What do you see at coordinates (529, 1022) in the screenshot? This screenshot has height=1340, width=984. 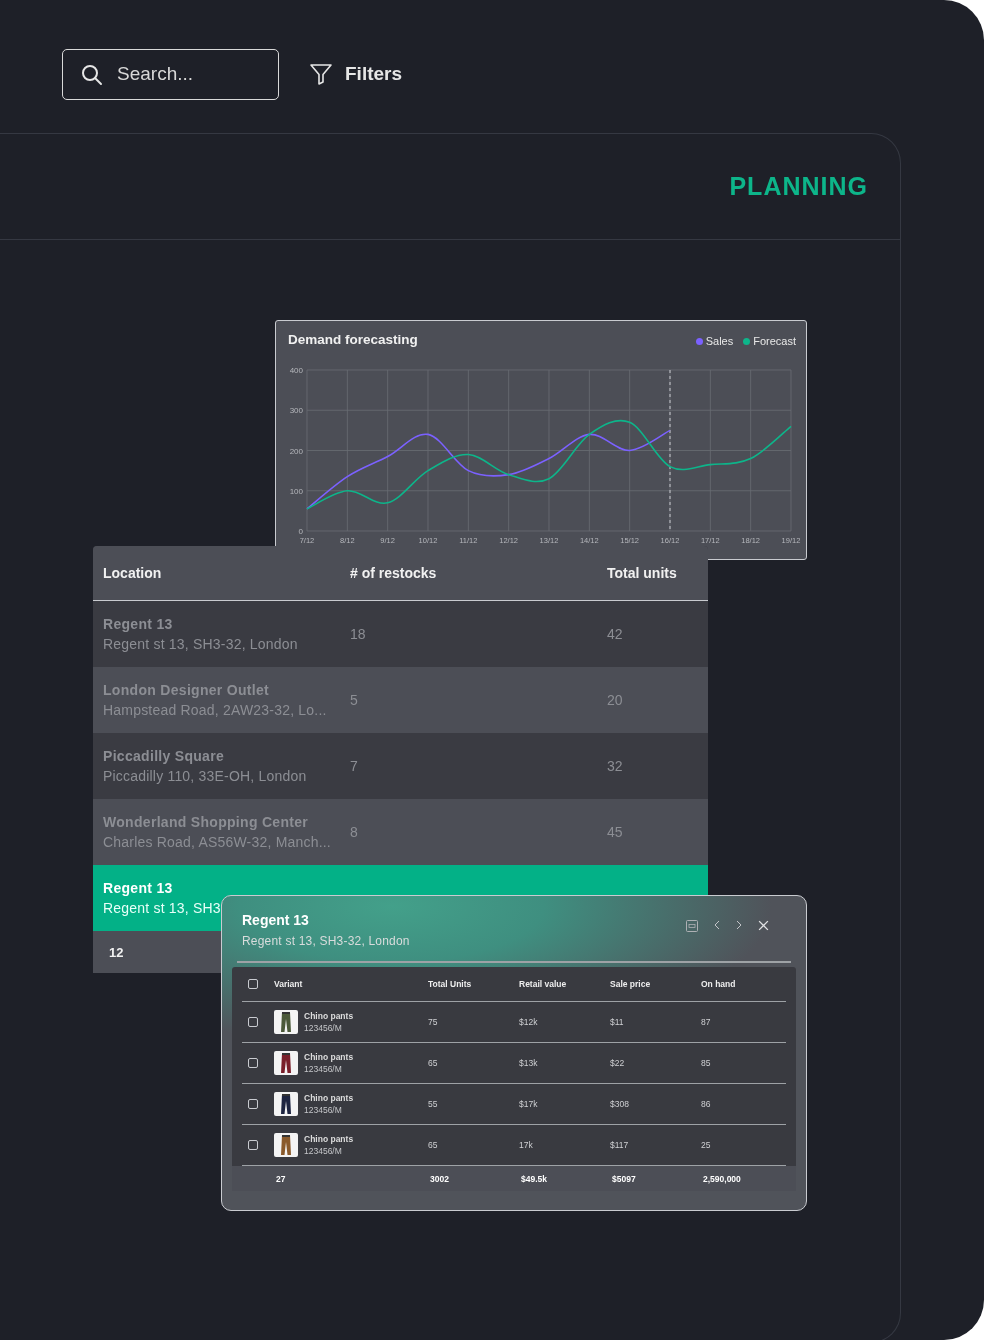 I see `table-cell-text: $12k` at bounding box center [529, 1022].